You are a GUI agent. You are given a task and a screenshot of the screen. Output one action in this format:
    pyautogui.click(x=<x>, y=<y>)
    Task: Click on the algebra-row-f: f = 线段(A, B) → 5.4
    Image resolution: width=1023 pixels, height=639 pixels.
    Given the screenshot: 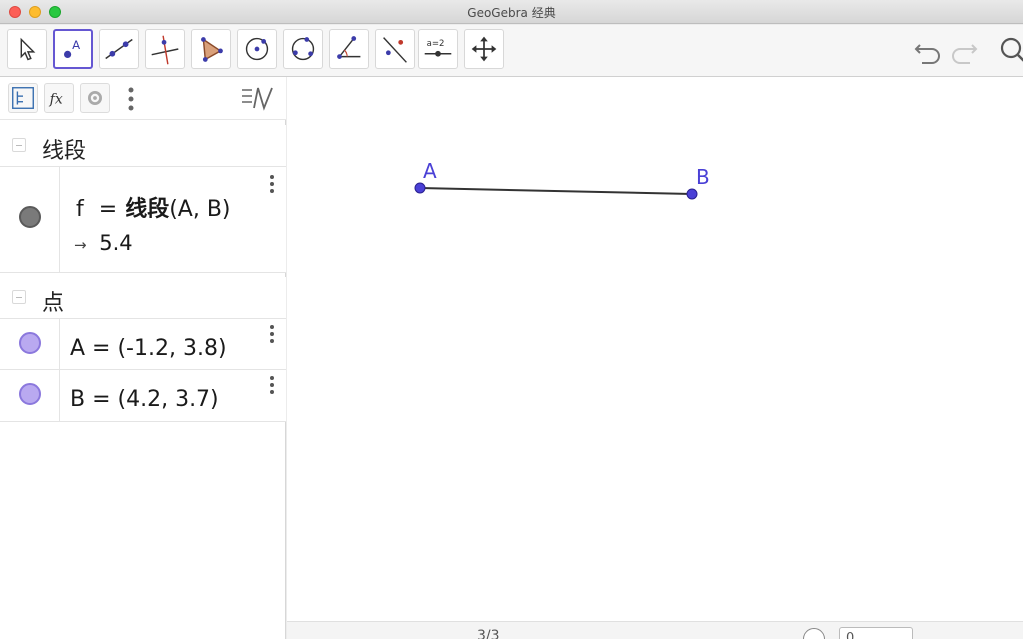 What is the action you would take?
    pyautogui.click(x=143, y=219)
    